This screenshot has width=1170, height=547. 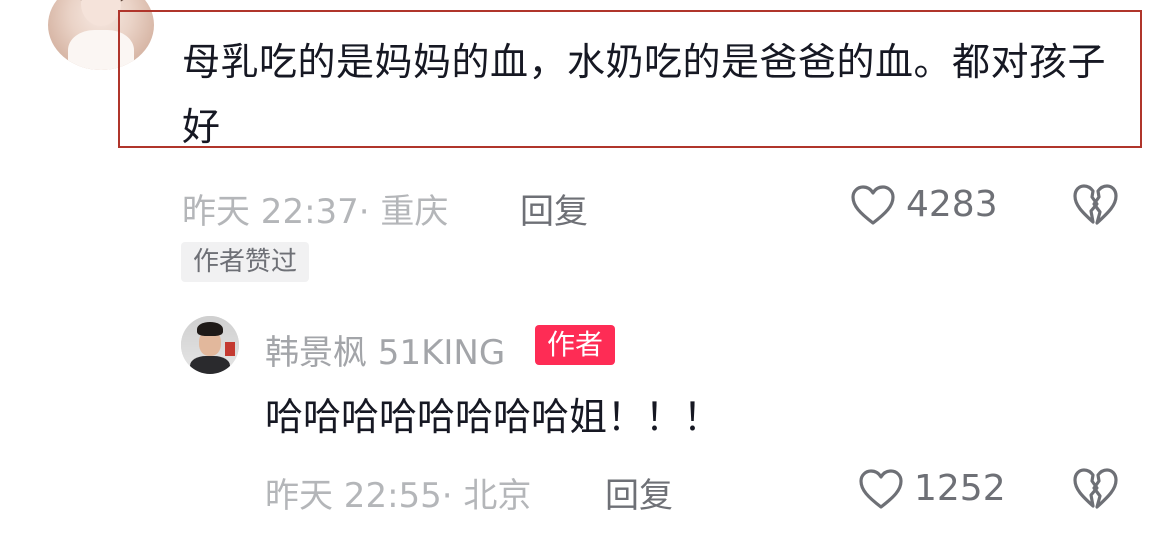 I want to click on like-count: 1252, so click(x=960, y=488).